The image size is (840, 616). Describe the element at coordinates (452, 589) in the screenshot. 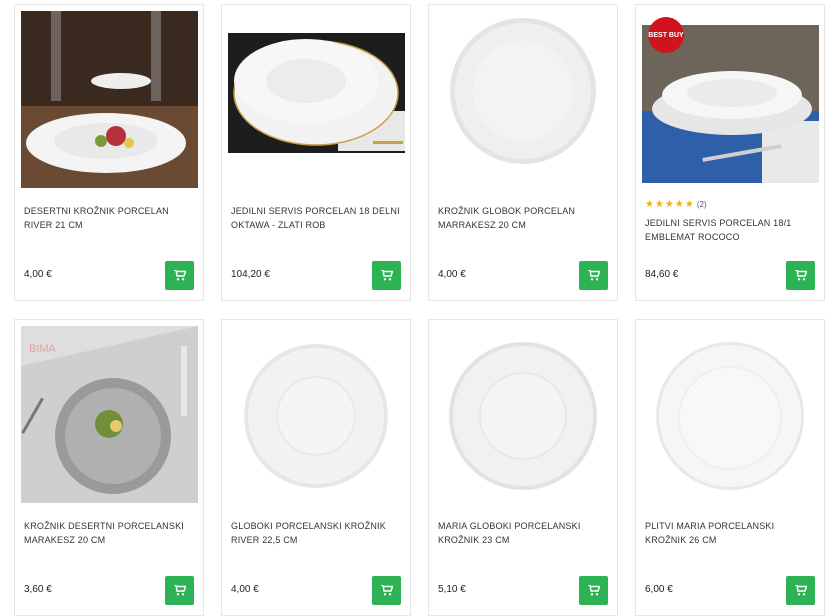

I see `product-price: 5,10 €` at that location.